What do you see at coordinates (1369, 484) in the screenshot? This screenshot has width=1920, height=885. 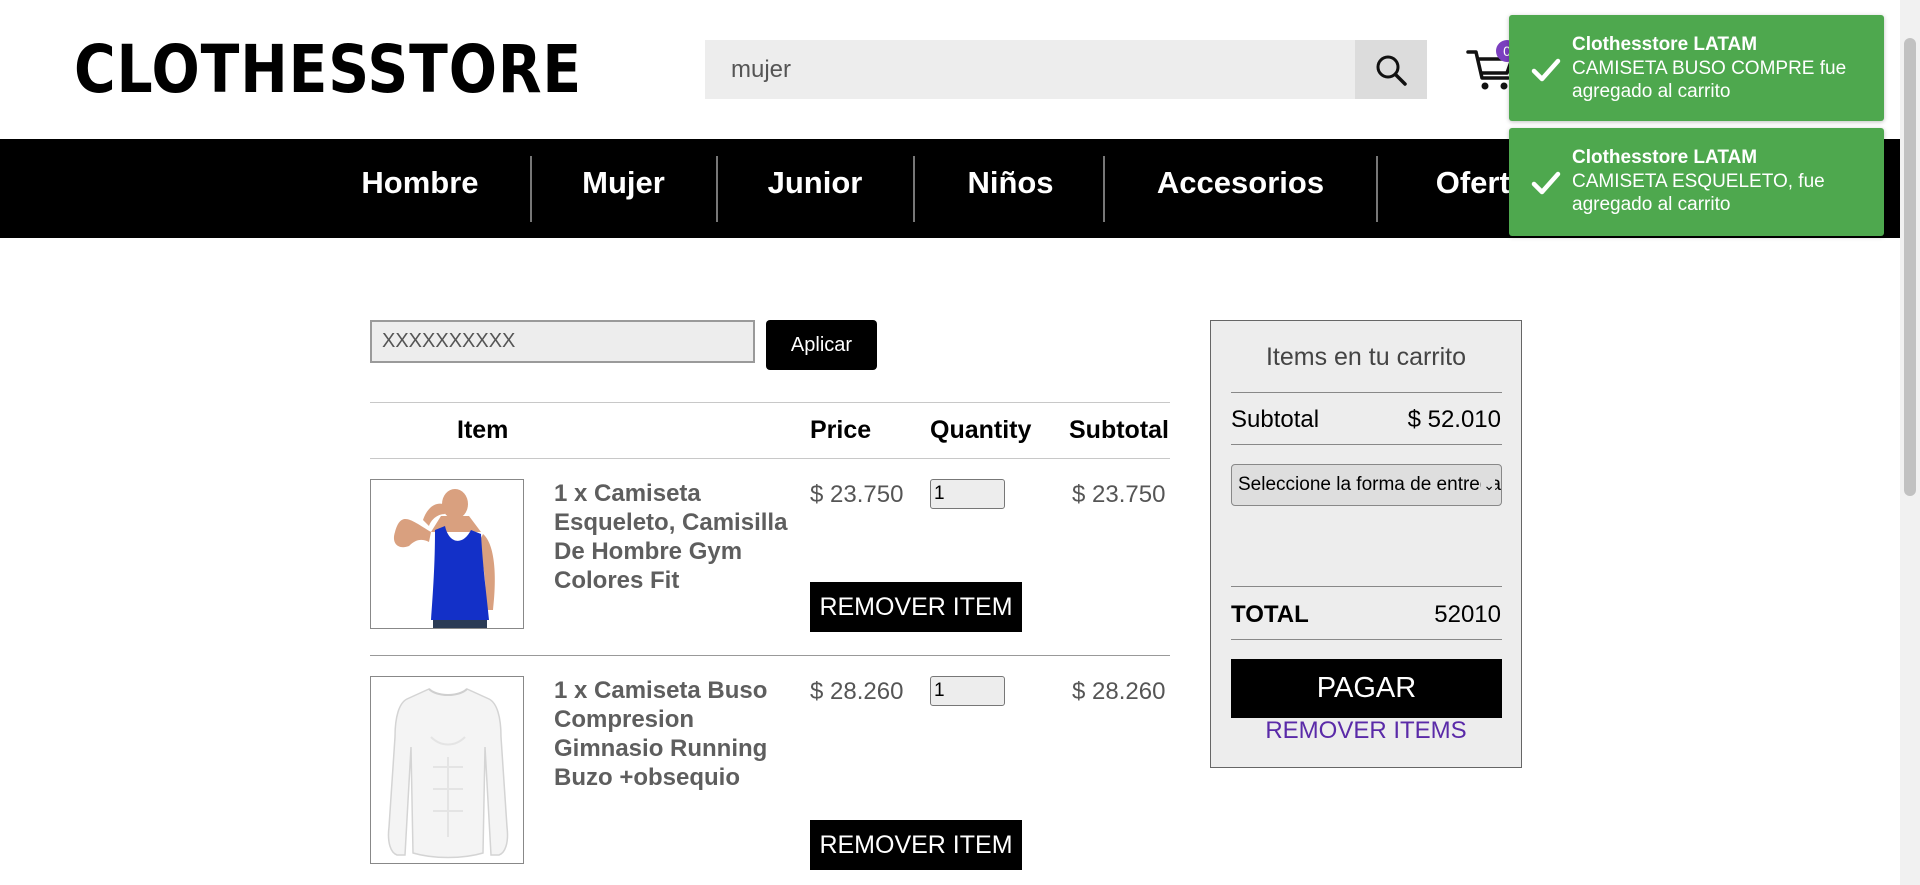 I see `delivery-method-selected: Seleccione la forma de entrega` at bounding box center [1369, 484].